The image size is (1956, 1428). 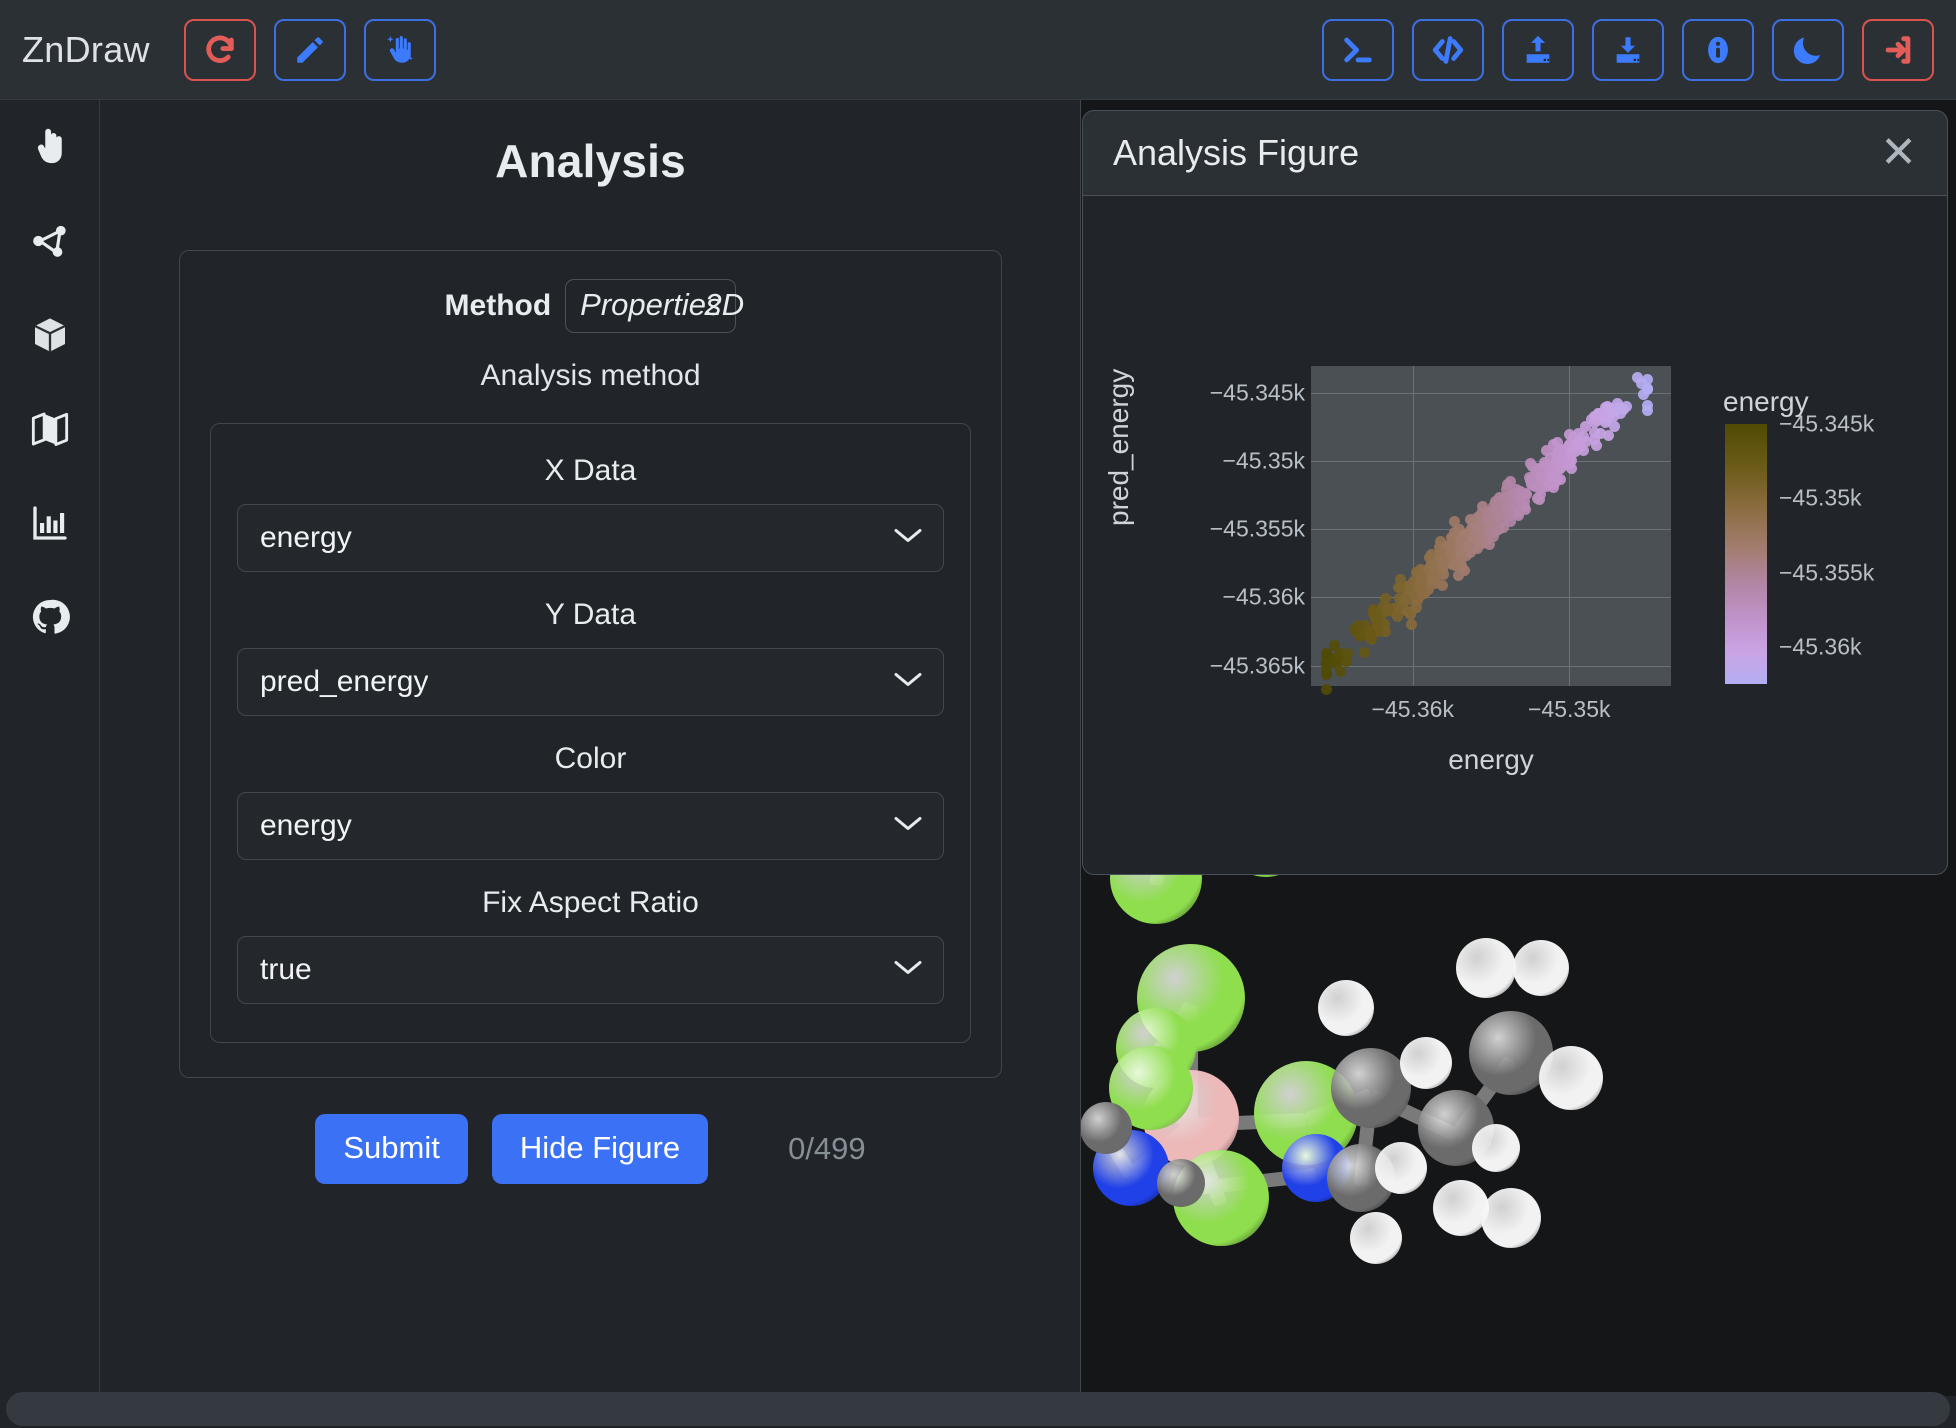 I want to click on navbar-left-actions, so click(x=309, y=49).